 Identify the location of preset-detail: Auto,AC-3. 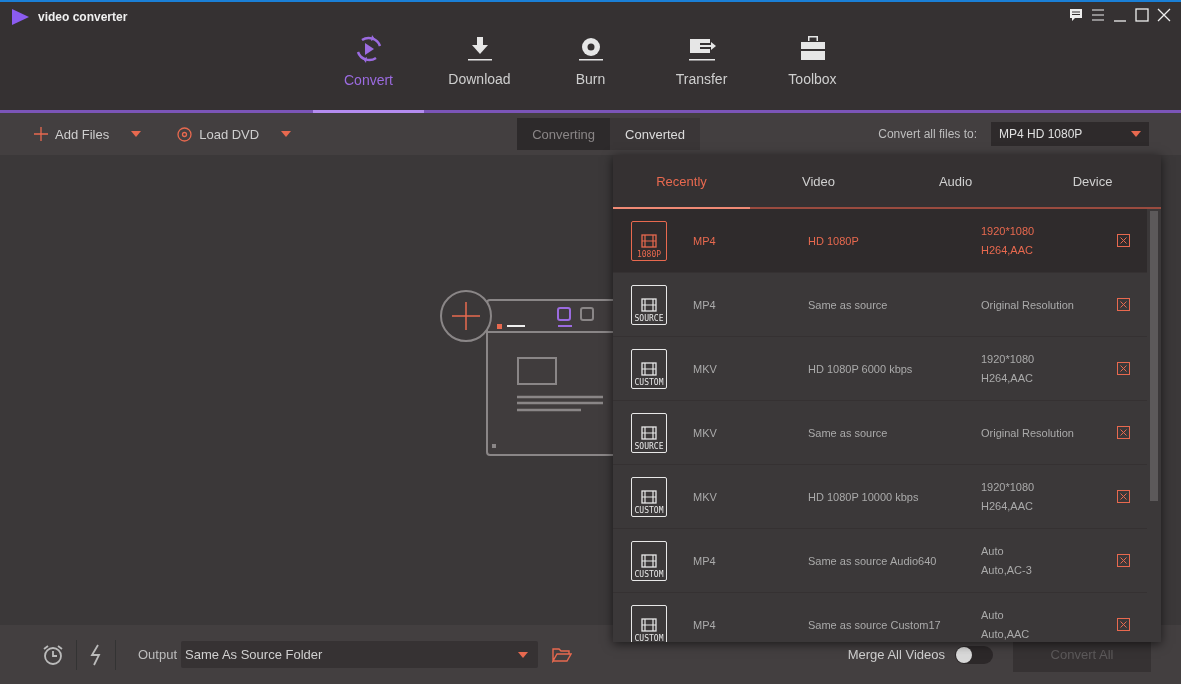
(1007, 570).